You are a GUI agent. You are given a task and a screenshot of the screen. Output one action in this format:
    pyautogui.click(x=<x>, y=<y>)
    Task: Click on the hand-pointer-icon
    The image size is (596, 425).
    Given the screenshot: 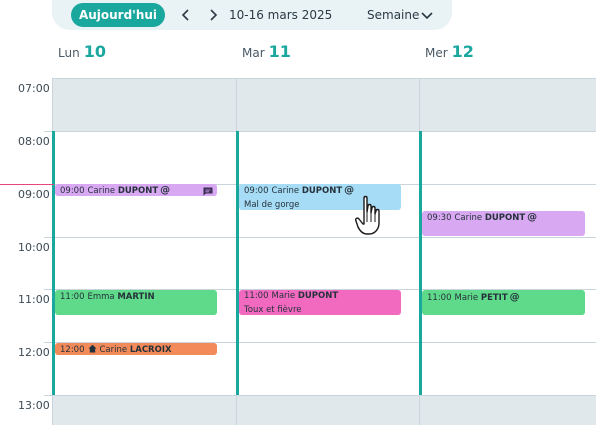 What is the action you would take?
    pyautogui.click(x=367, y=215)
    